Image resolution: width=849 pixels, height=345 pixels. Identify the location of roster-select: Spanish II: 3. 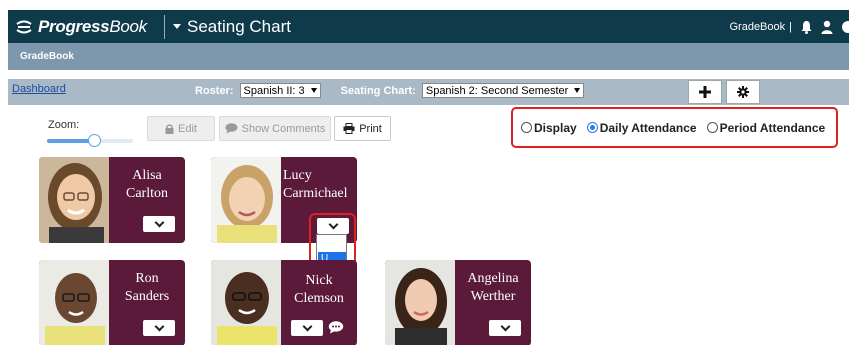
(280, 90).